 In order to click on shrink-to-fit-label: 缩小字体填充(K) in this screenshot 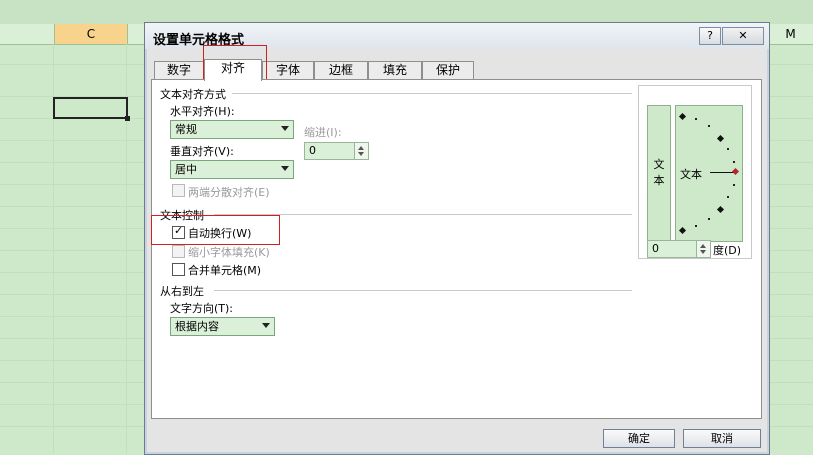, I will do `click(229, 252)`.